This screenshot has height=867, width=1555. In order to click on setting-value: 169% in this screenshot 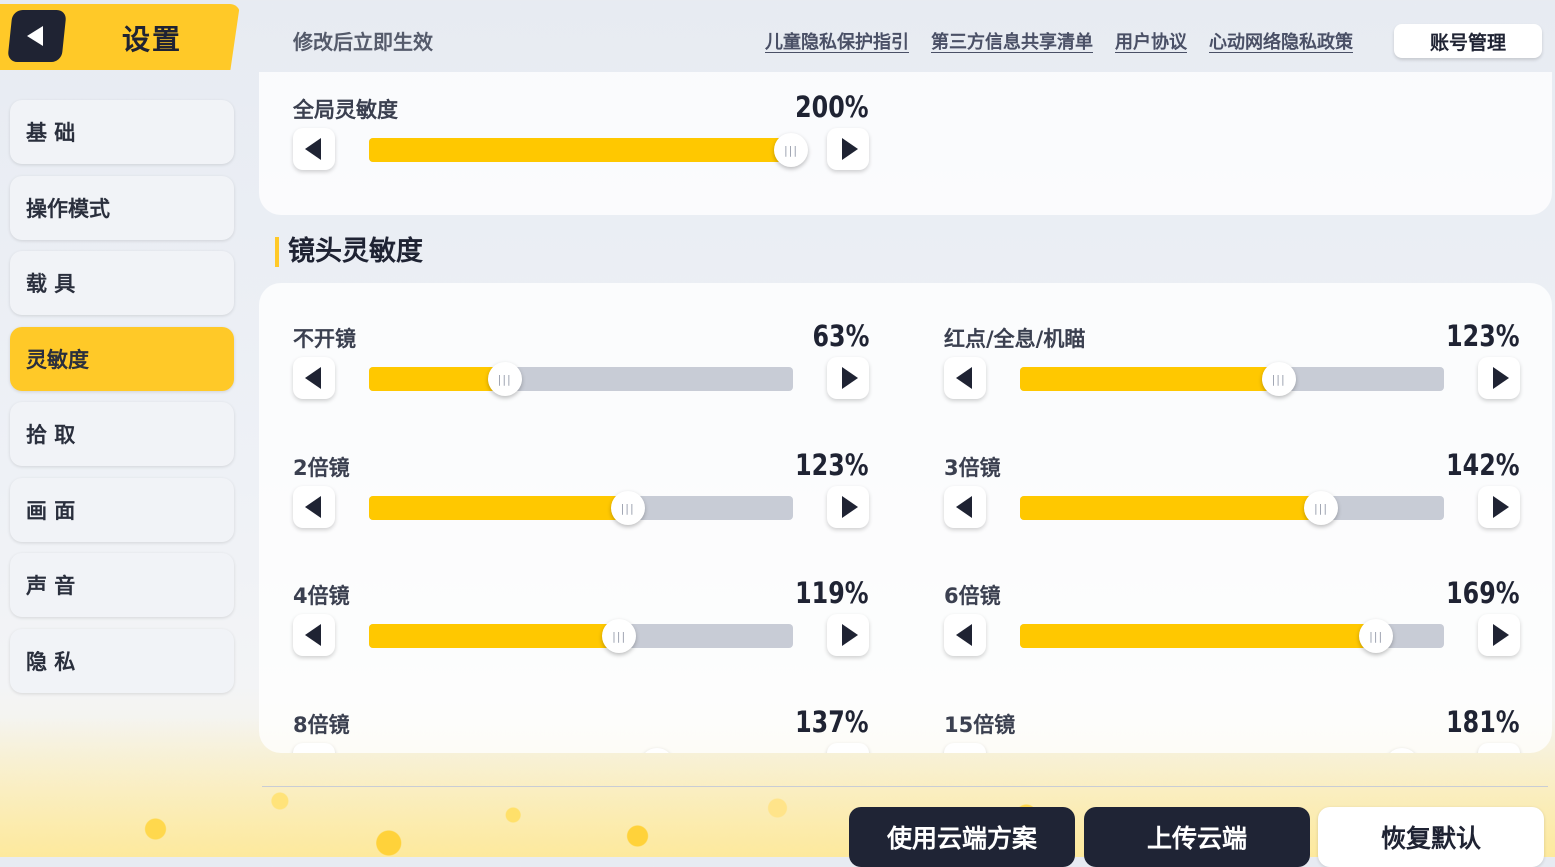, I will do `click(1483, 593)`.